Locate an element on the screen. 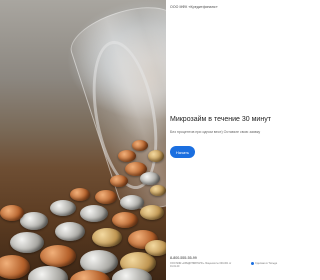 This screenshot has height=280, width=320. made-on-tilda-link: Сделано в Тильде is located at coordinates (264, 263).